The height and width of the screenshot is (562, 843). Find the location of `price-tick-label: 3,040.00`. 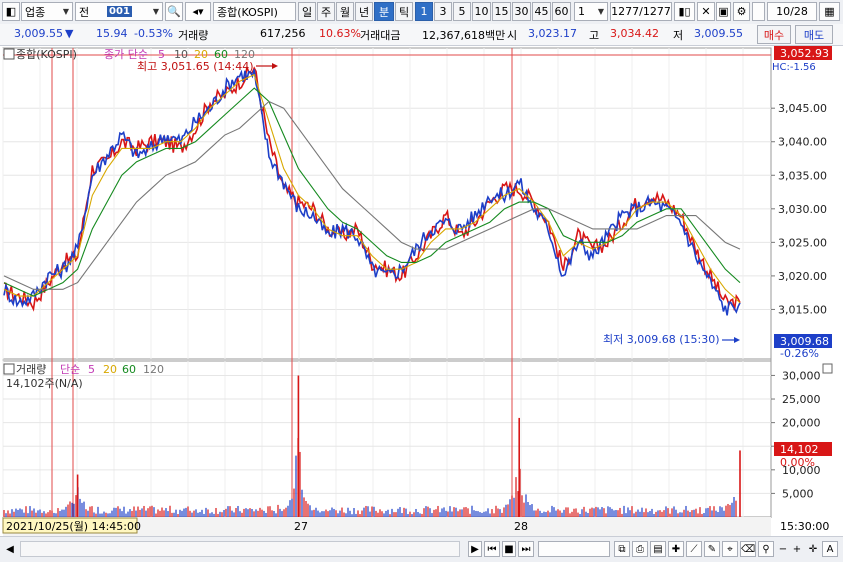

price-tick-label: 3,040.00 is located at coordinates (802, 142).